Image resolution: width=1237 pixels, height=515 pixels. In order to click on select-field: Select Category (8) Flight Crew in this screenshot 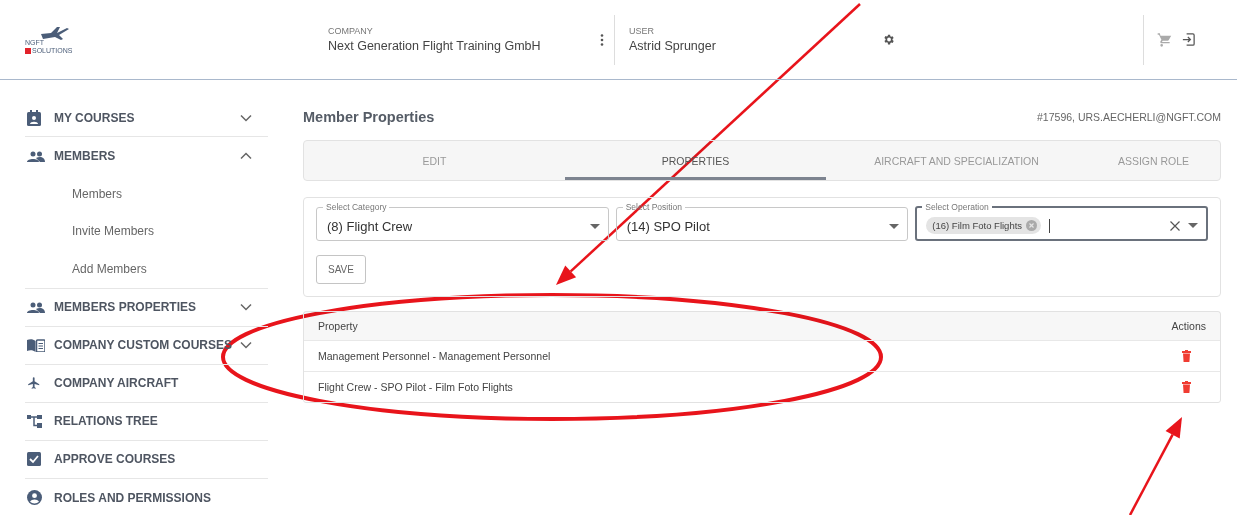, I will do `click(462, 221)`.